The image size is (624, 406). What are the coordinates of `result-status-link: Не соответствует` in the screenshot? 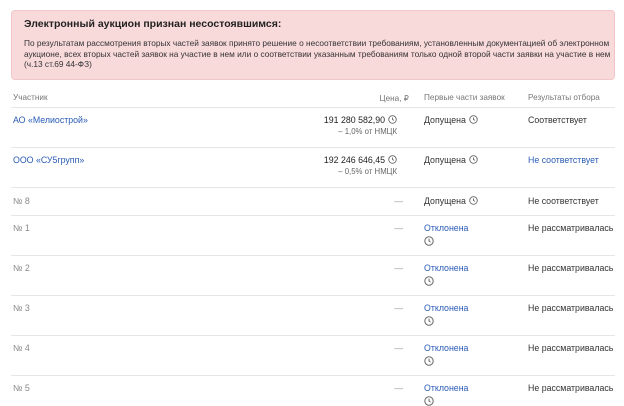 It's located at (563, 160).